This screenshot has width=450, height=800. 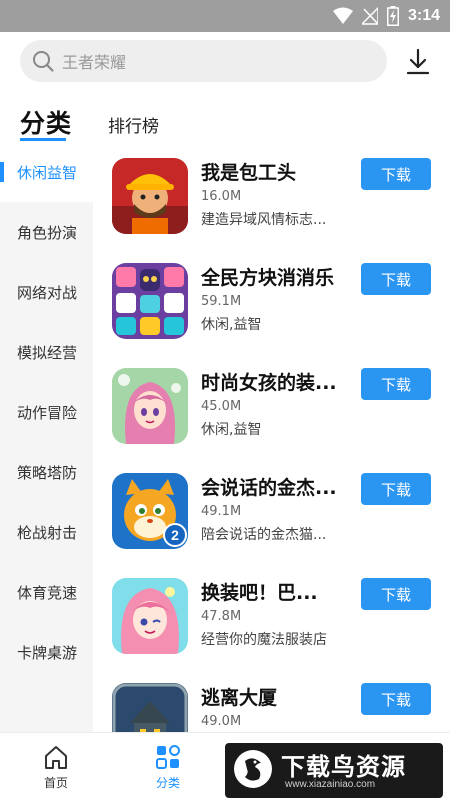 I want to click on app-name: 全民方块消消乐, so click(x=268, y=278).